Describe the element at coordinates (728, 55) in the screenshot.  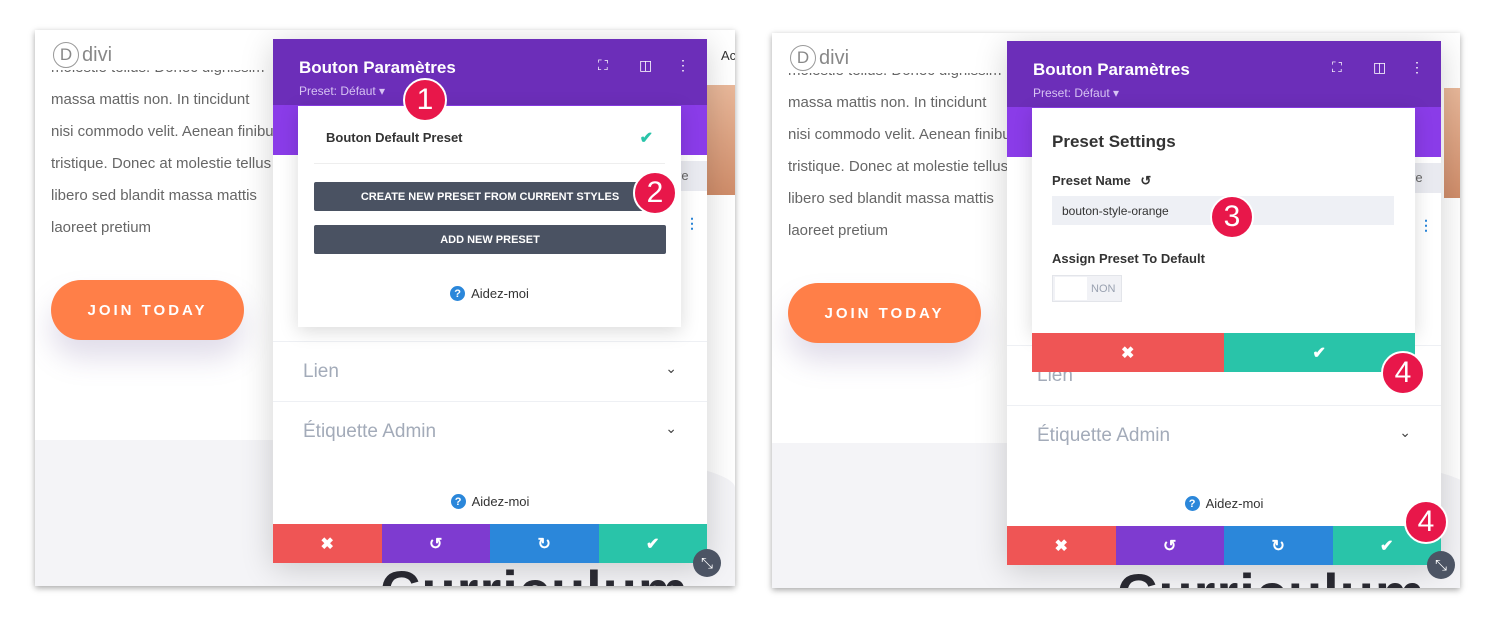
I see `nav-link-partial: Ac` at that location.